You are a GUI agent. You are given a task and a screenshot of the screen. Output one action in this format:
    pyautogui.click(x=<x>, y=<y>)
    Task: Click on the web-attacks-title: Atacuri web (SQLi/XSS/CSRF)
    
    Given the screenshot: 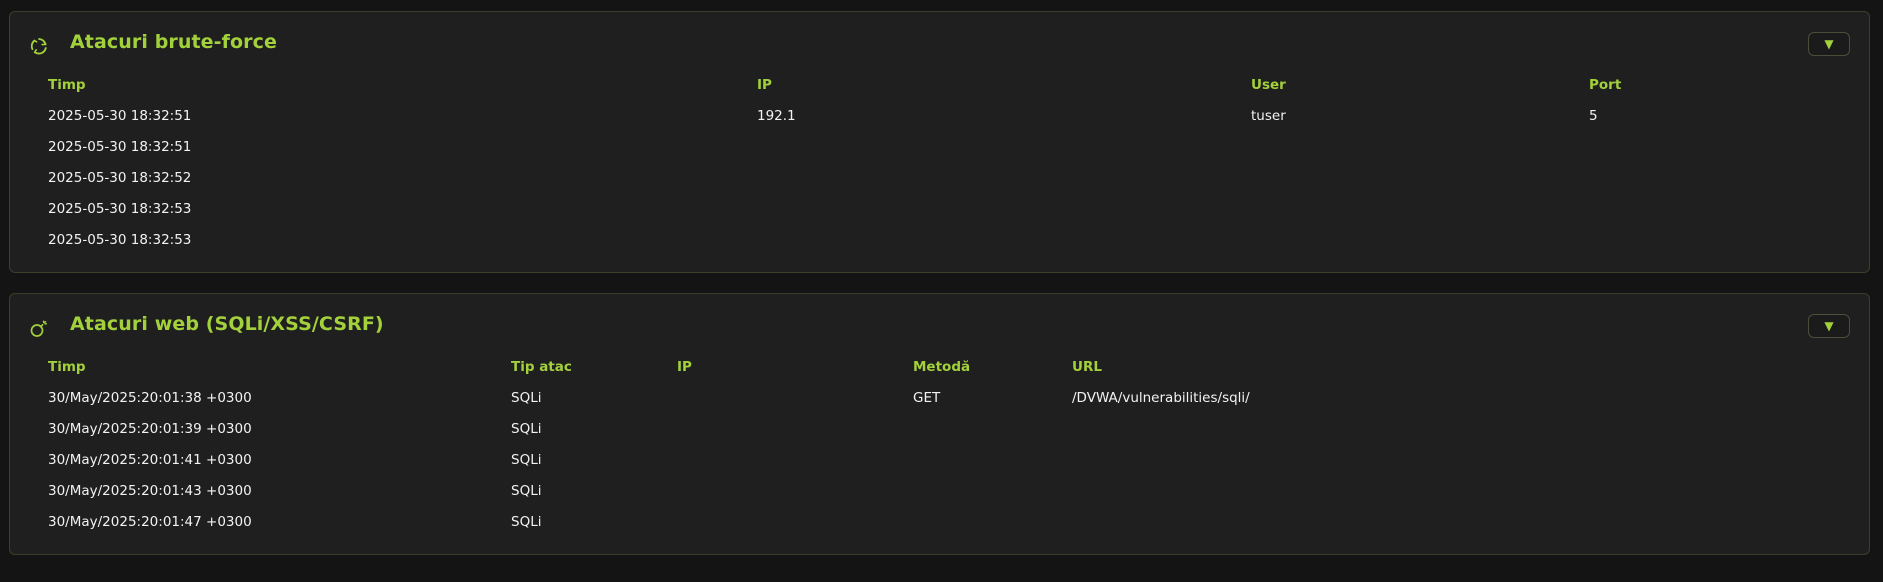 What is the action you would take?
    pyautogui.click(x=227, y=324)
    